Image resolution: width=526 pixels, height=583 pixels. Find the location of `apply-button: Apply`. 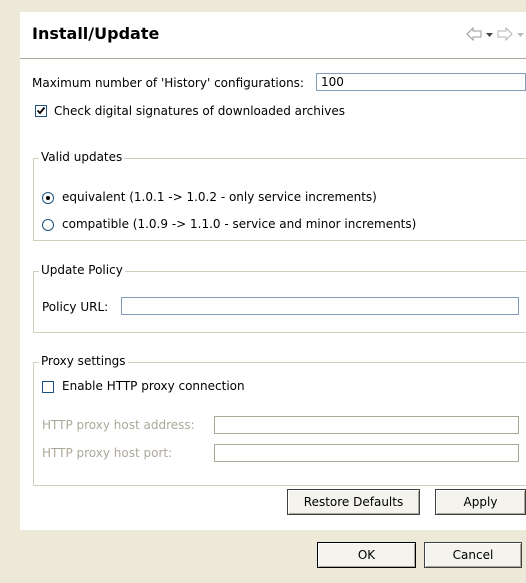

apply-button: Apply is located at coordinates (480, 502).